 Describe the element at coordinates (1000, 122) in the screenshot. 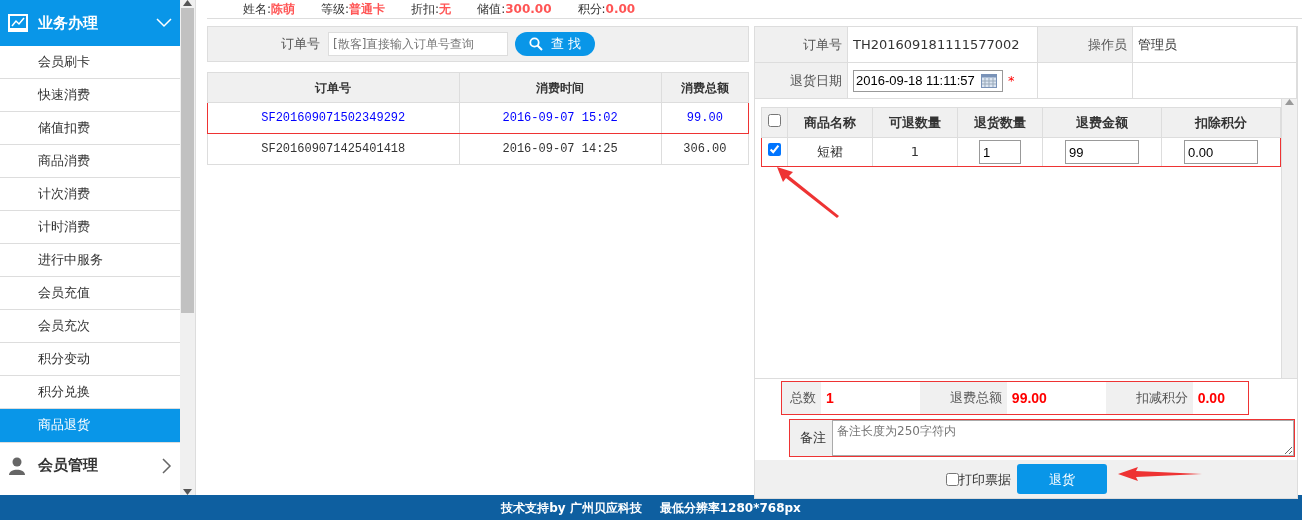

I see `column-header: 退货数量` at that location.